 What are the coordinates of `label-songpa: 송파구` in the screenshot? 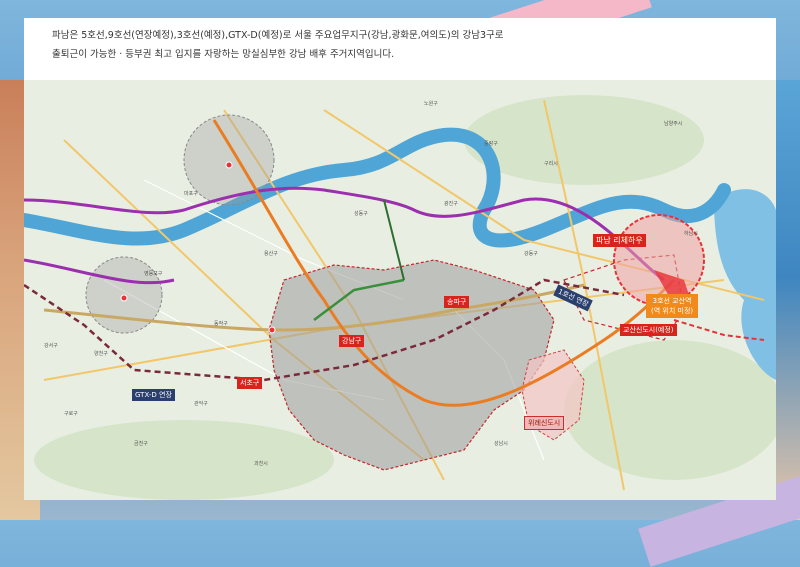 It's located at (457, 302).